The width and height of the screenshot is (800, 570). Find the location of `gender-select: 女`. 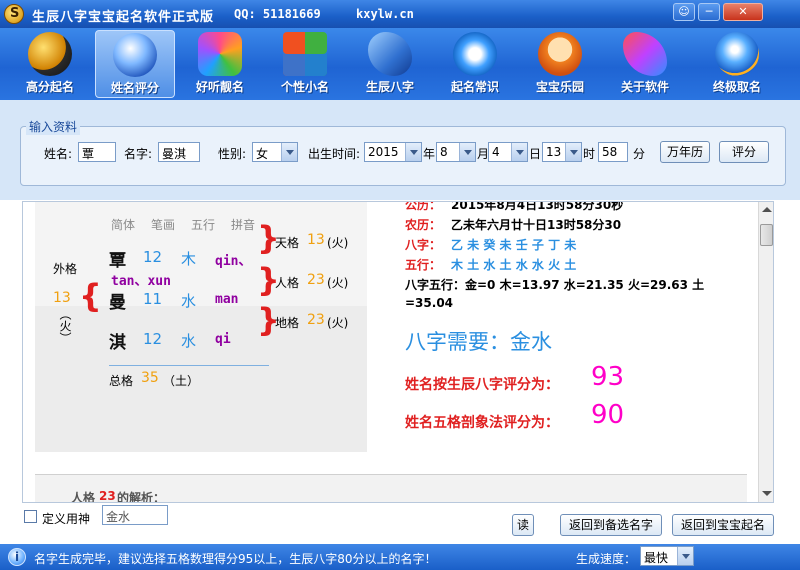

gender-select: 女 is located at coordinates (275, 152).